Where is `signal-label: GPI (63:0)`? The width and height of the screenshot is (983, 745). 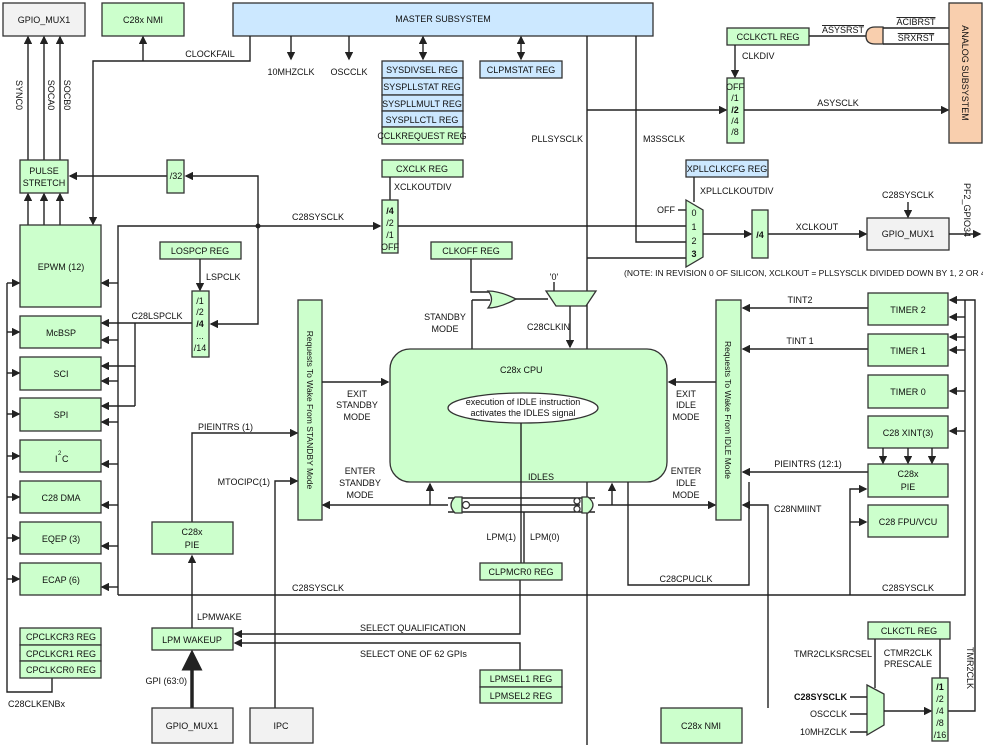 signal-label: GPI (63:0) is located at coordinates (166, 681).